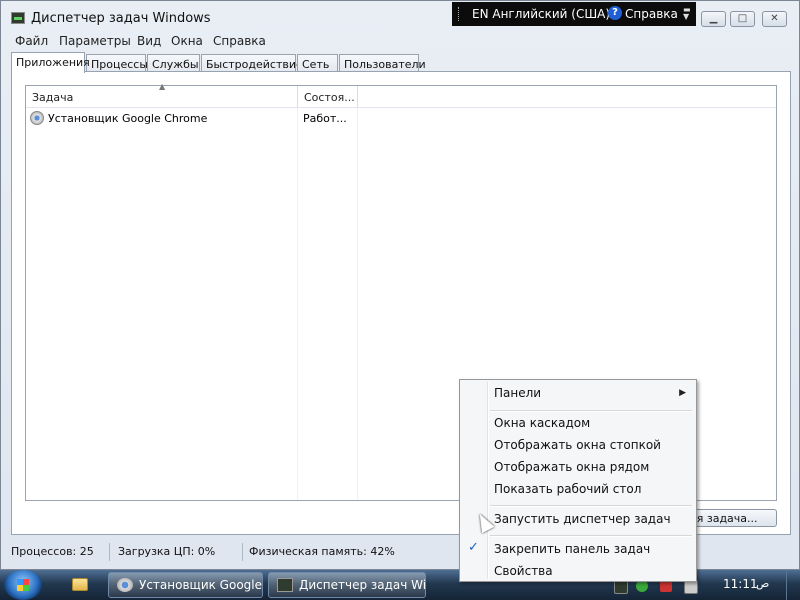 The width and height of the screenshot is (800, 600). What do you see at coordinates (239, 41) in the screenshot?
I see `menu-help: Справка` at bounding box center [239, 41].